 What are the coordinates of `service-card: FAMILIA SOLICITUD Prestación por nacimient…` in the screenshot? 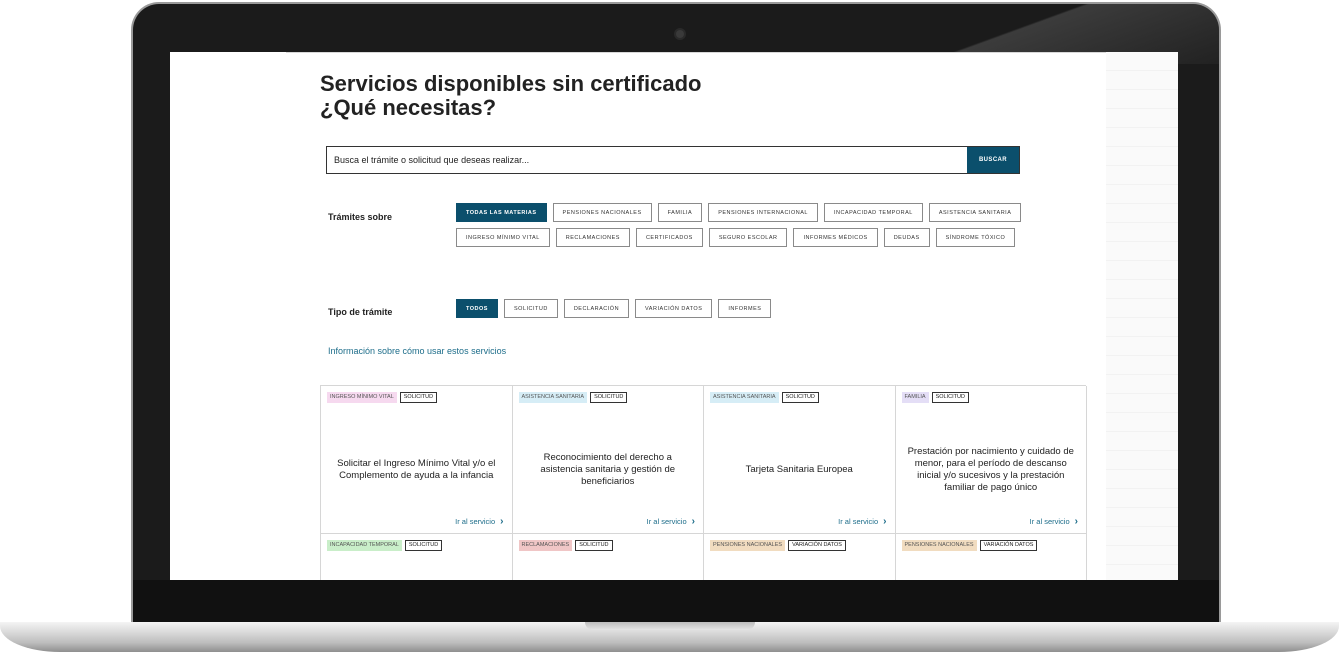 It's located at (991, 460).